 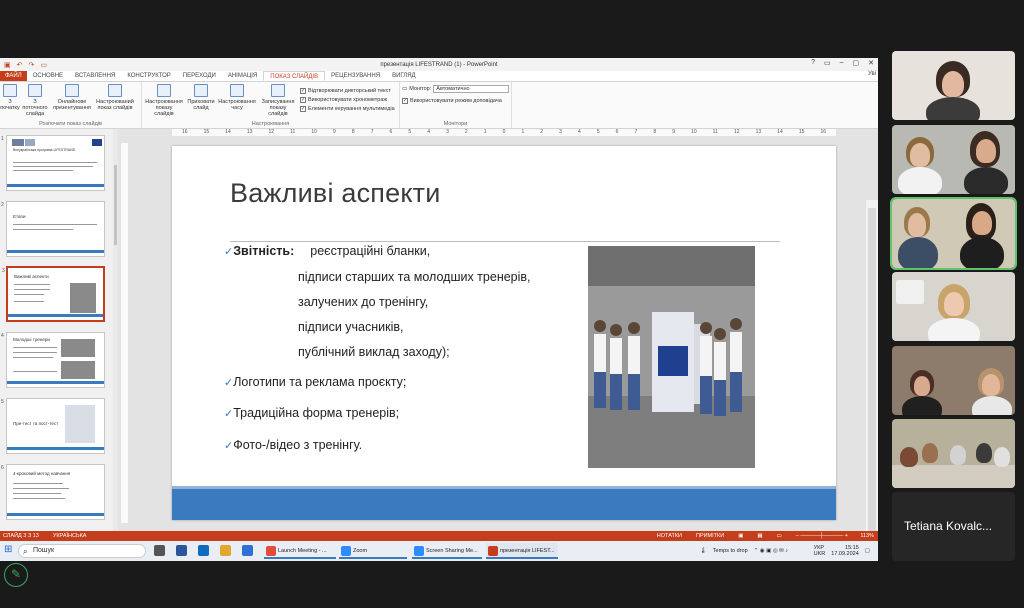 What do you see at coordinates (953, 233) in the screenshot?
I see `video-tile-active-speaker` at bounding box center [953, 233].